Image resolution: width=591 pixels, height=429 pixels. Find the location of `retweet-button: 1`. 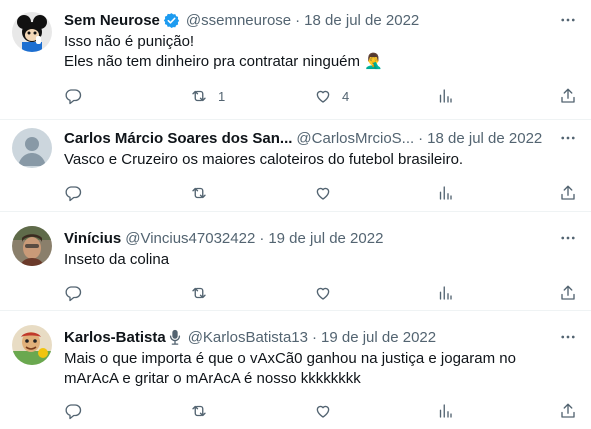

retweet-button: 1 is located at coordinates (207, 96).